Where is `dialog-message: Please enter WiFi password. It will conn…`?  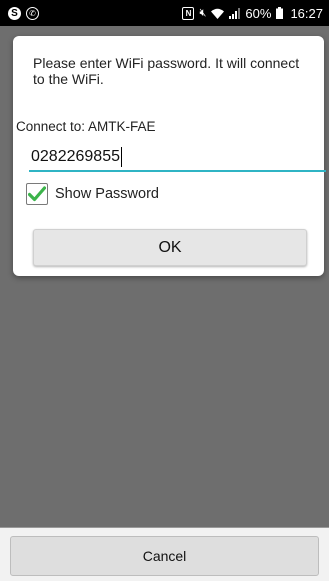 dialog-message: Please enter WiFi password. It will conn… is located at coordinates (166, 71).